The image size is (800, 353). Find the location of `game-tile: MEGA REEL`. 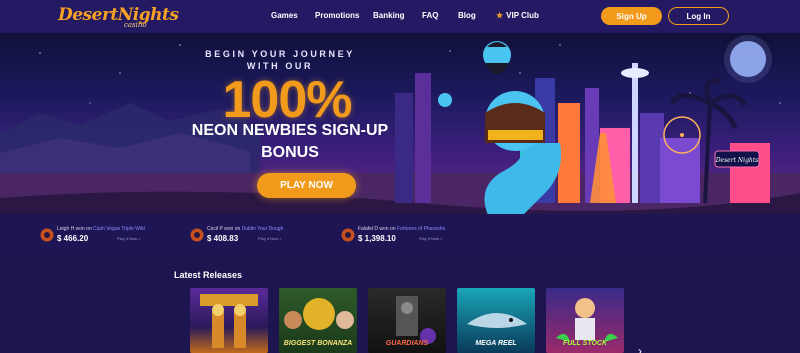

game-tile: MEGA REEL is located at coordinates (496, 320).